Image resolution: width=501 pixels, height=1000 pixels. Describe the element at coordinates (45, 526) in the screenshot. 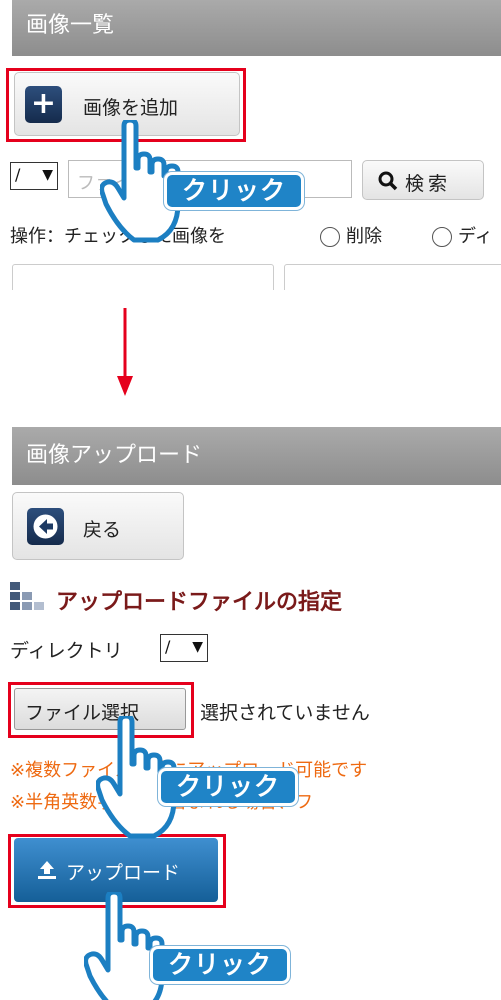

I see `arrow-left-circle-icon` at that location.